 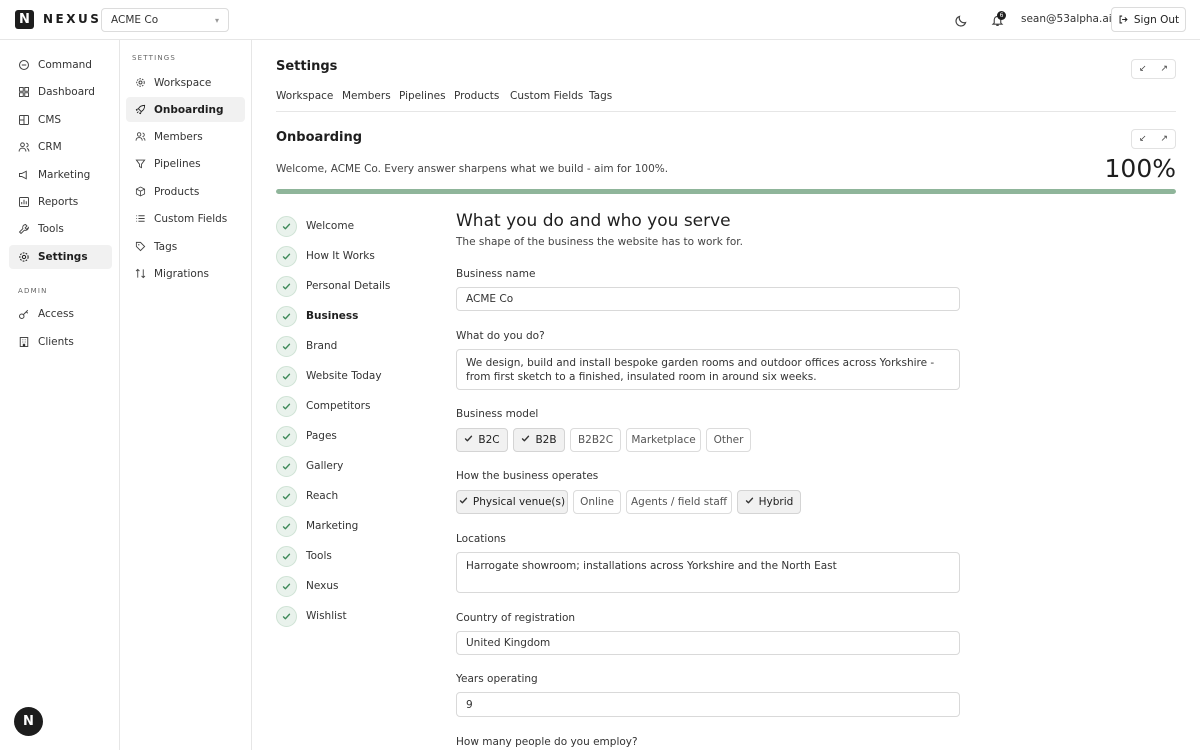 I want to click on option-chip-b2c: B2C, so click(x=482, y=440).